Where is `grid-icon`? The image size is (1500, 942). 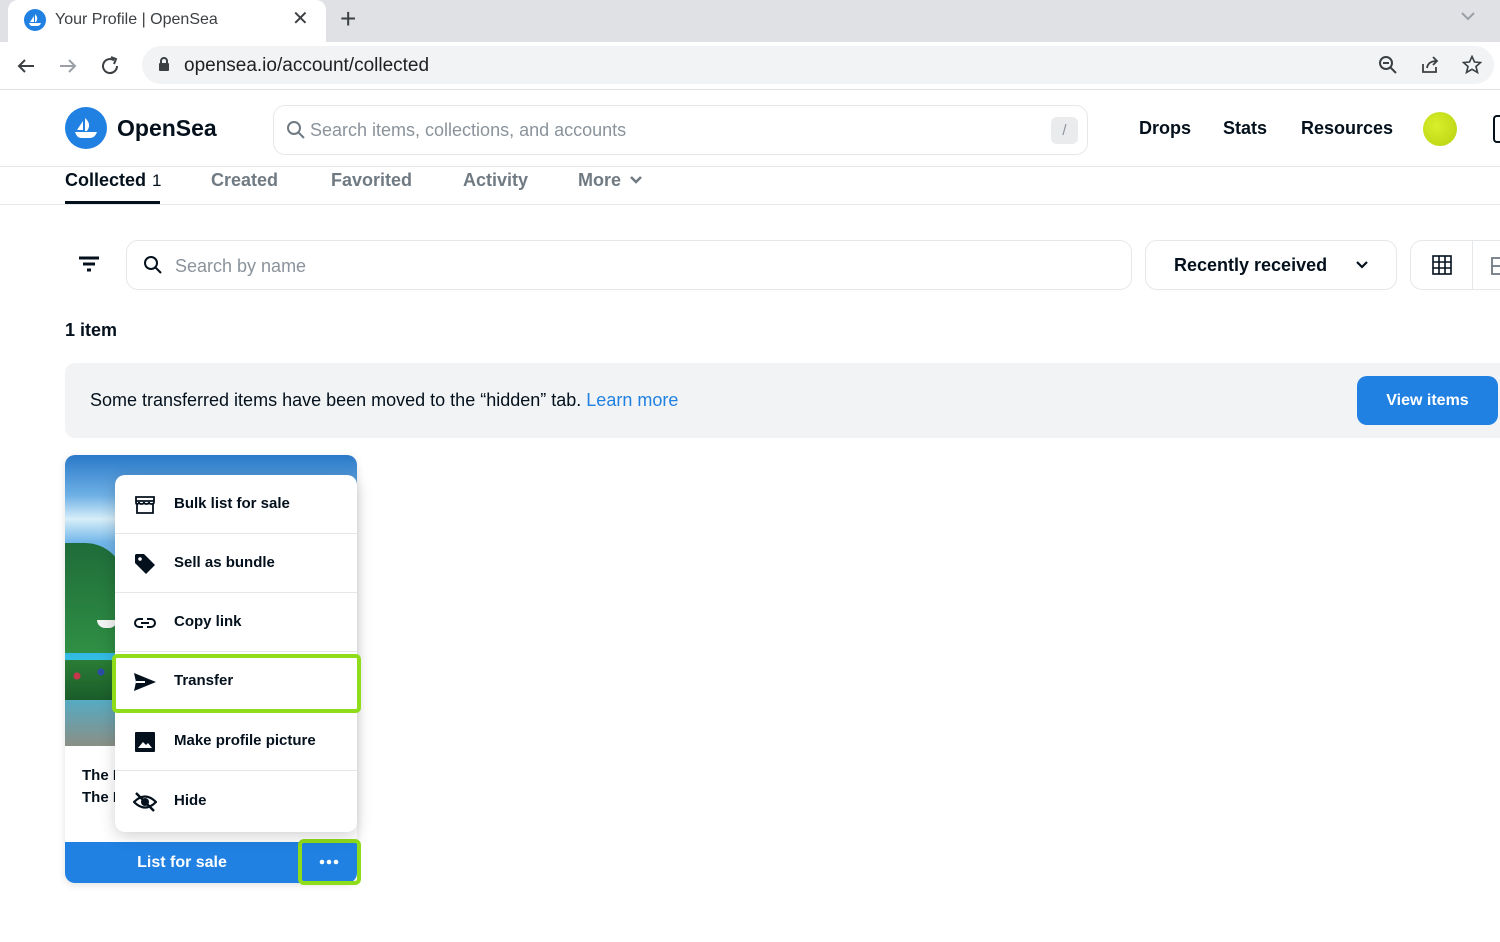 grid-icon is located at coordinates (1442, 265).